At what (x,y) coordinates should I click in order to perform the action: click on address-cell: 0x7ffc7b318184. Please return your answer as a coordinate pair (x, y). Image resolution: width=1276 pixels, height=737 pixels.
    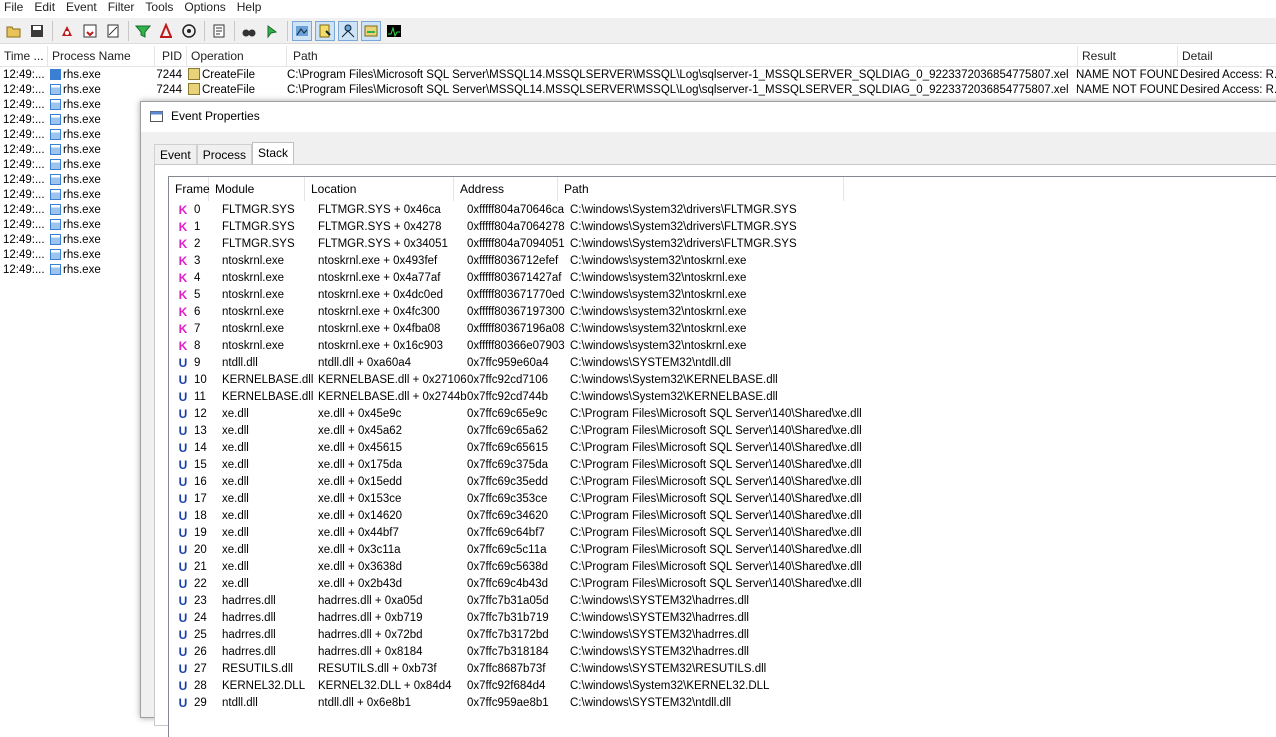
    Looking at the image, I should click on (508, 652).